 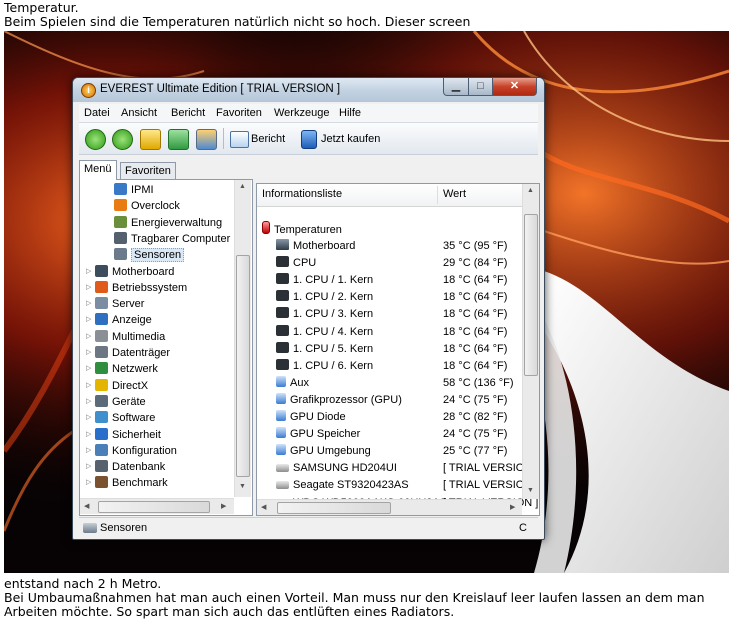 I want to click on menu-item-favoriten: Favoriten, so click(x=239, y=113).